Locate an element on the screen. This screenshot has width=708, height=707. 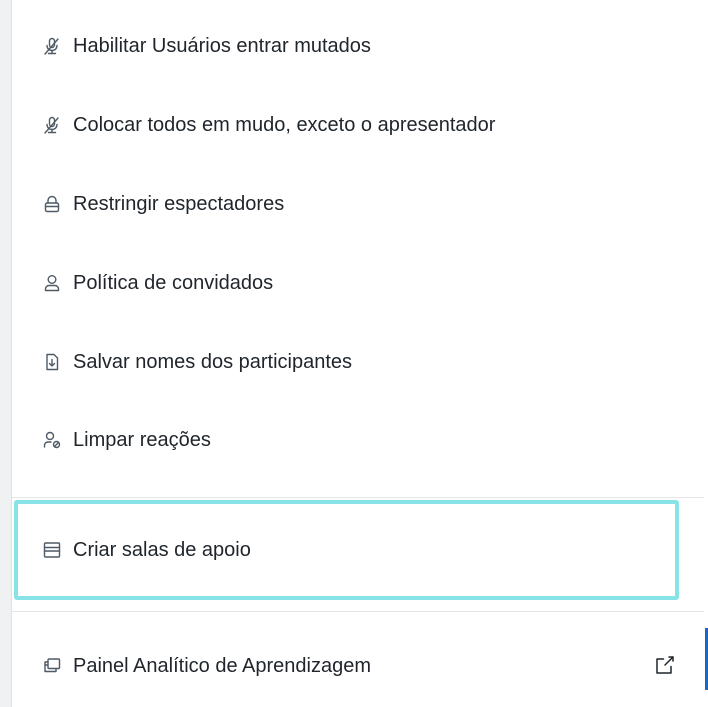
dashboard-icon is located at coordinates (52, 666).